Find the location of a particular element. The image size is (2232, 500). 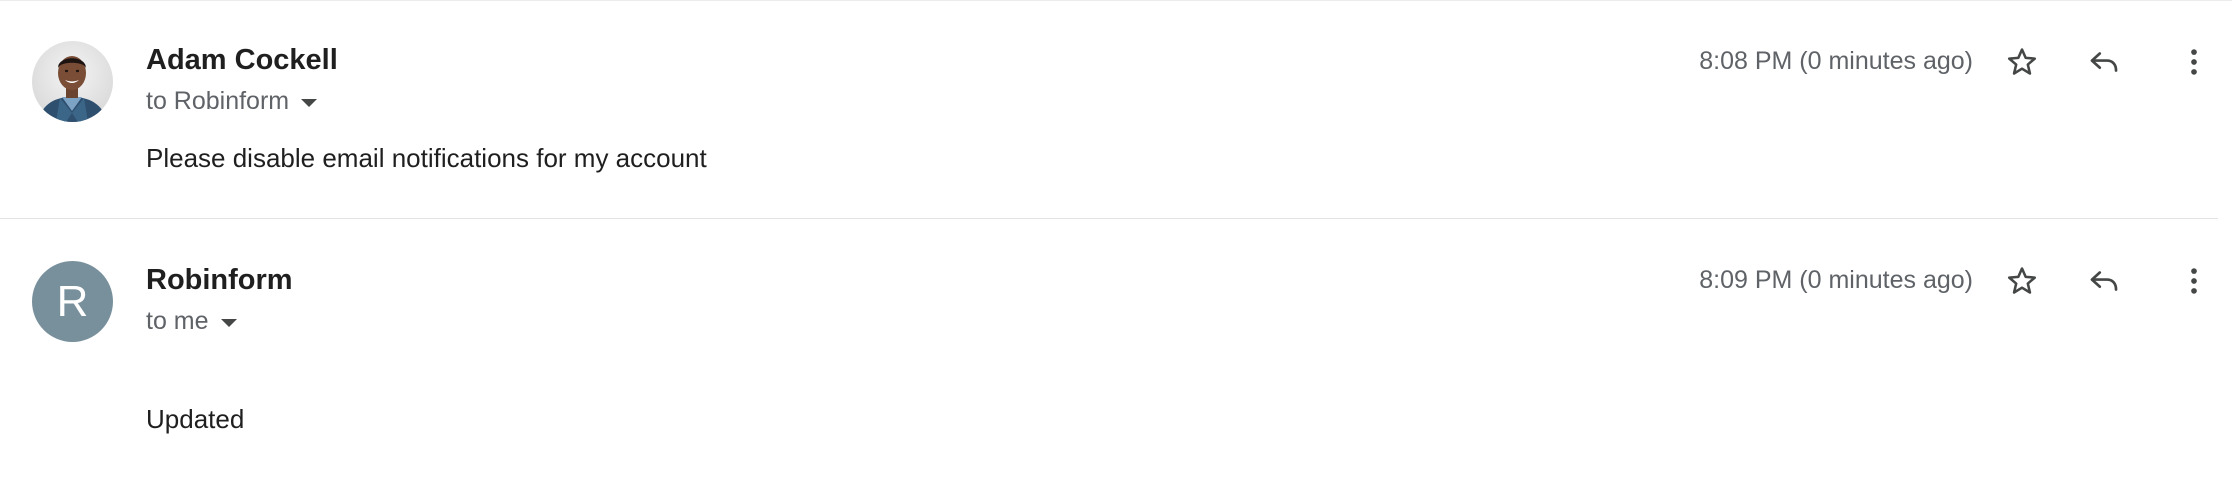

sender-name: Robinform is located at coordinates (219, 280).